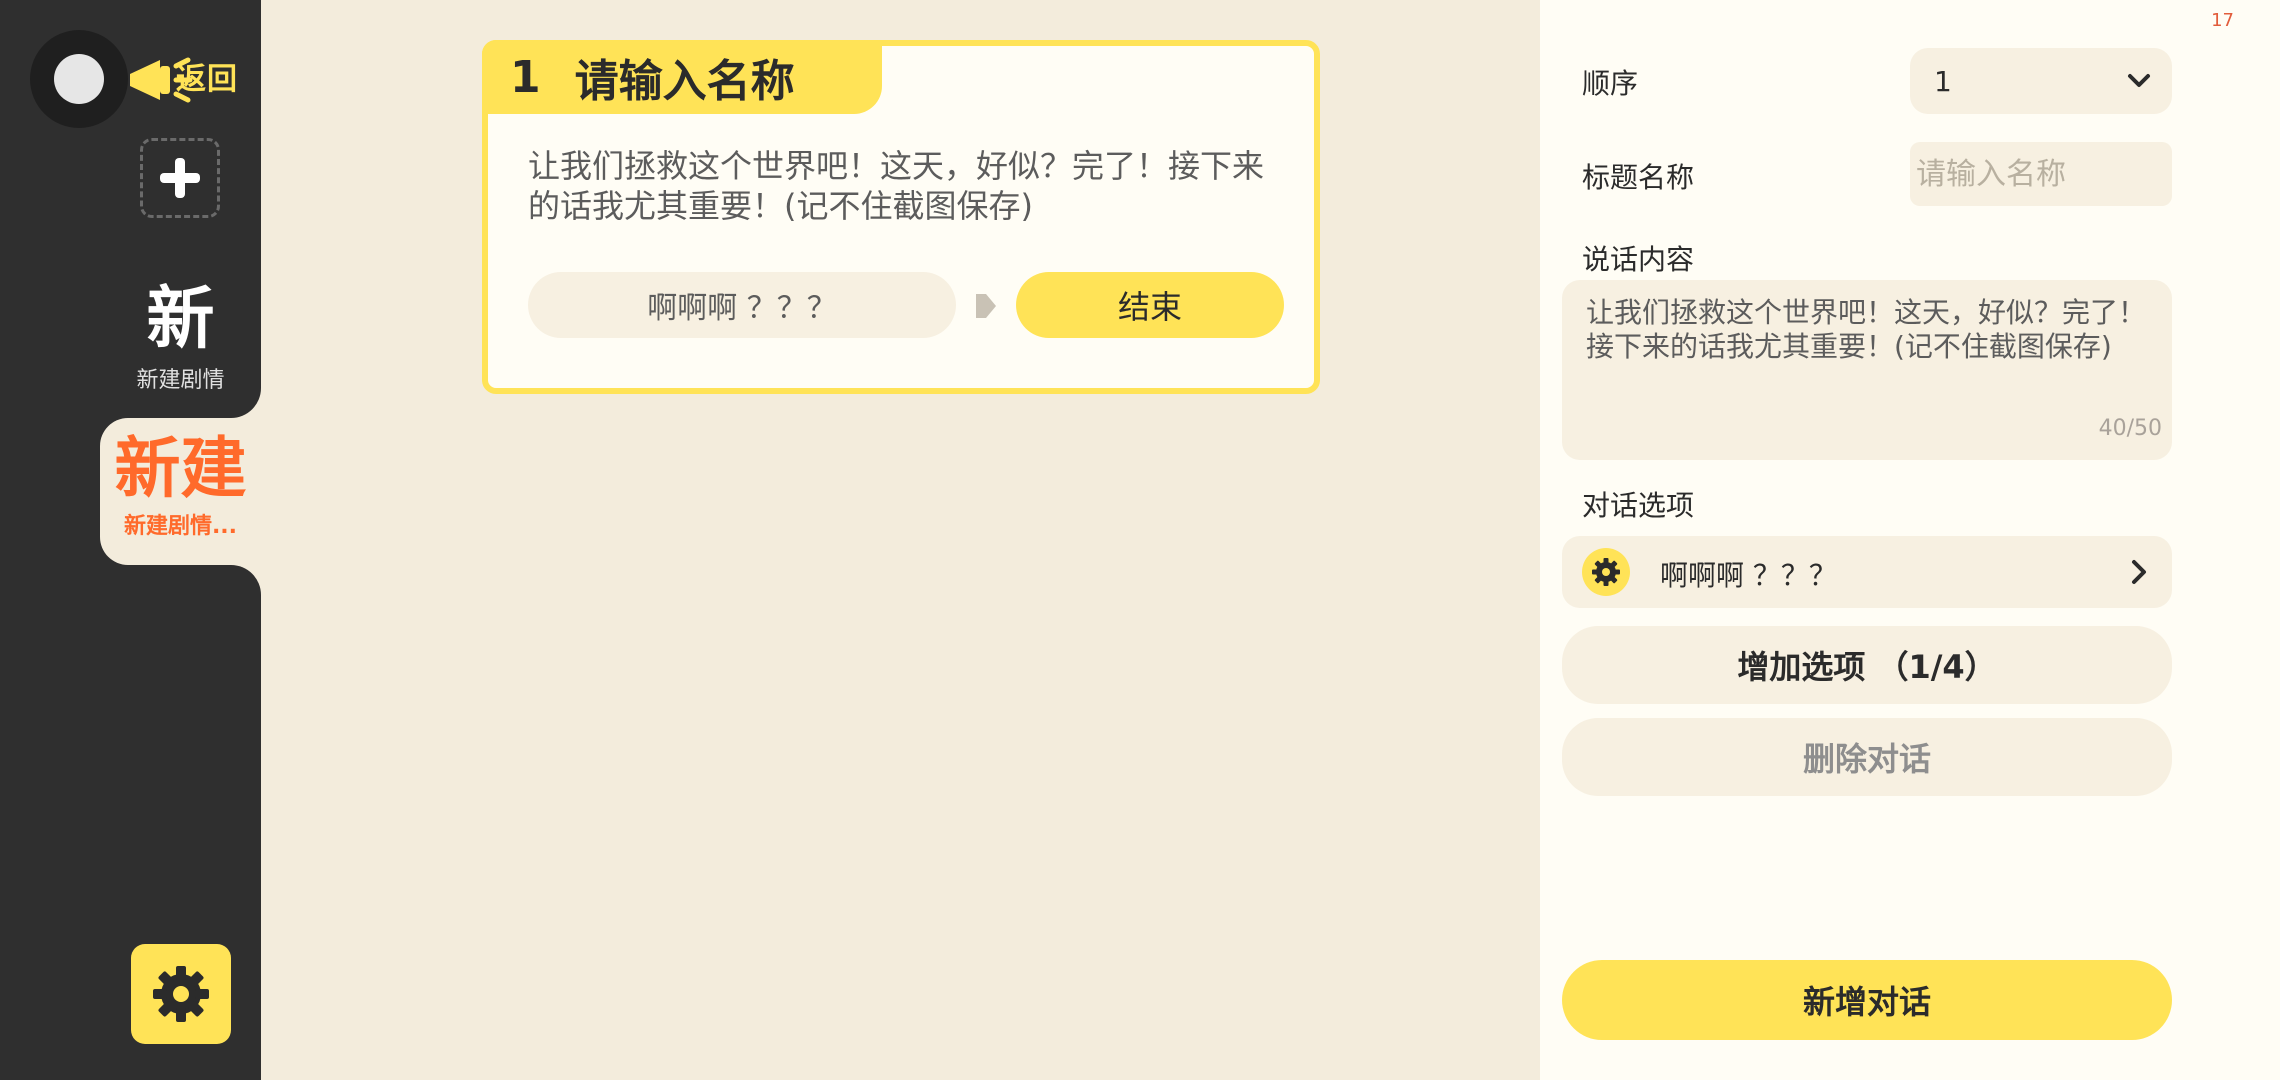 The height and width of the screenshot is (1080, 2280). Describe the element at coordinates (1638, 177) in the screenshot. I see `title-label: 标题名称` at that location.